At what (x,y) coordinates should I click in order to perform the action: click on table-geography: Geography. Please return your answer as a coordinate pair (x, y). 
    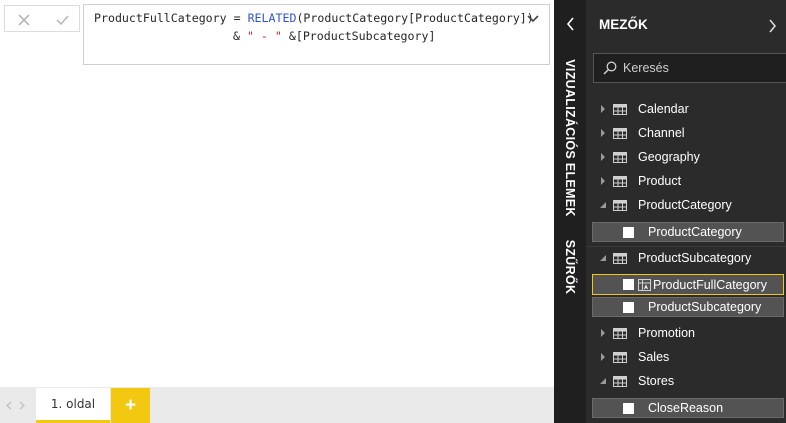
    Looking at the image, I should click on (689, 157).